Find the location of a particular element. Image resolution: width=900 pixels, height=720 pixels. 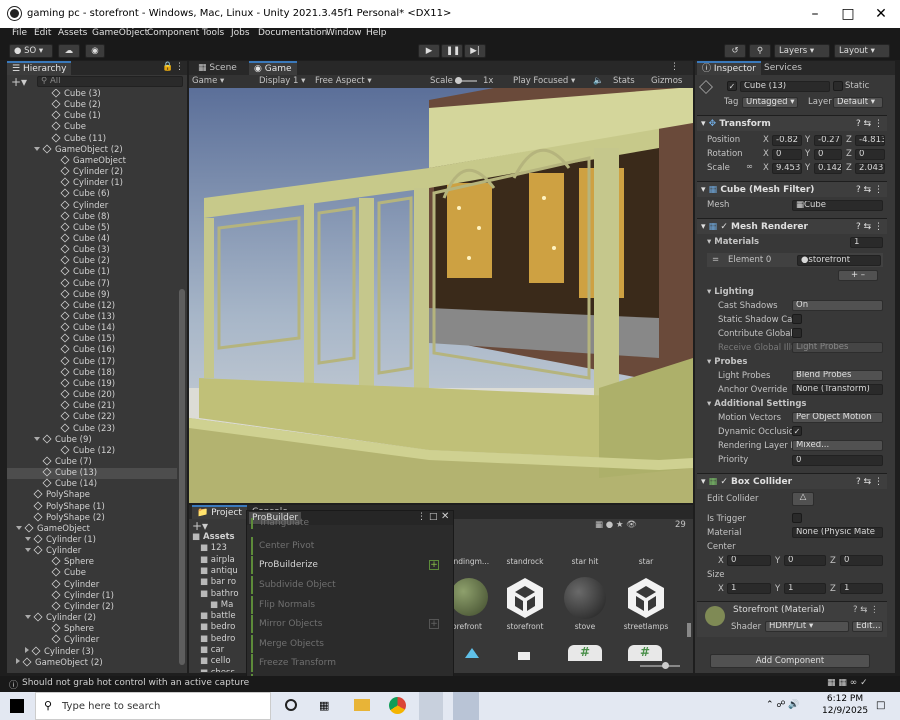

priority-field: 0 is located at coordinates (837, 460).